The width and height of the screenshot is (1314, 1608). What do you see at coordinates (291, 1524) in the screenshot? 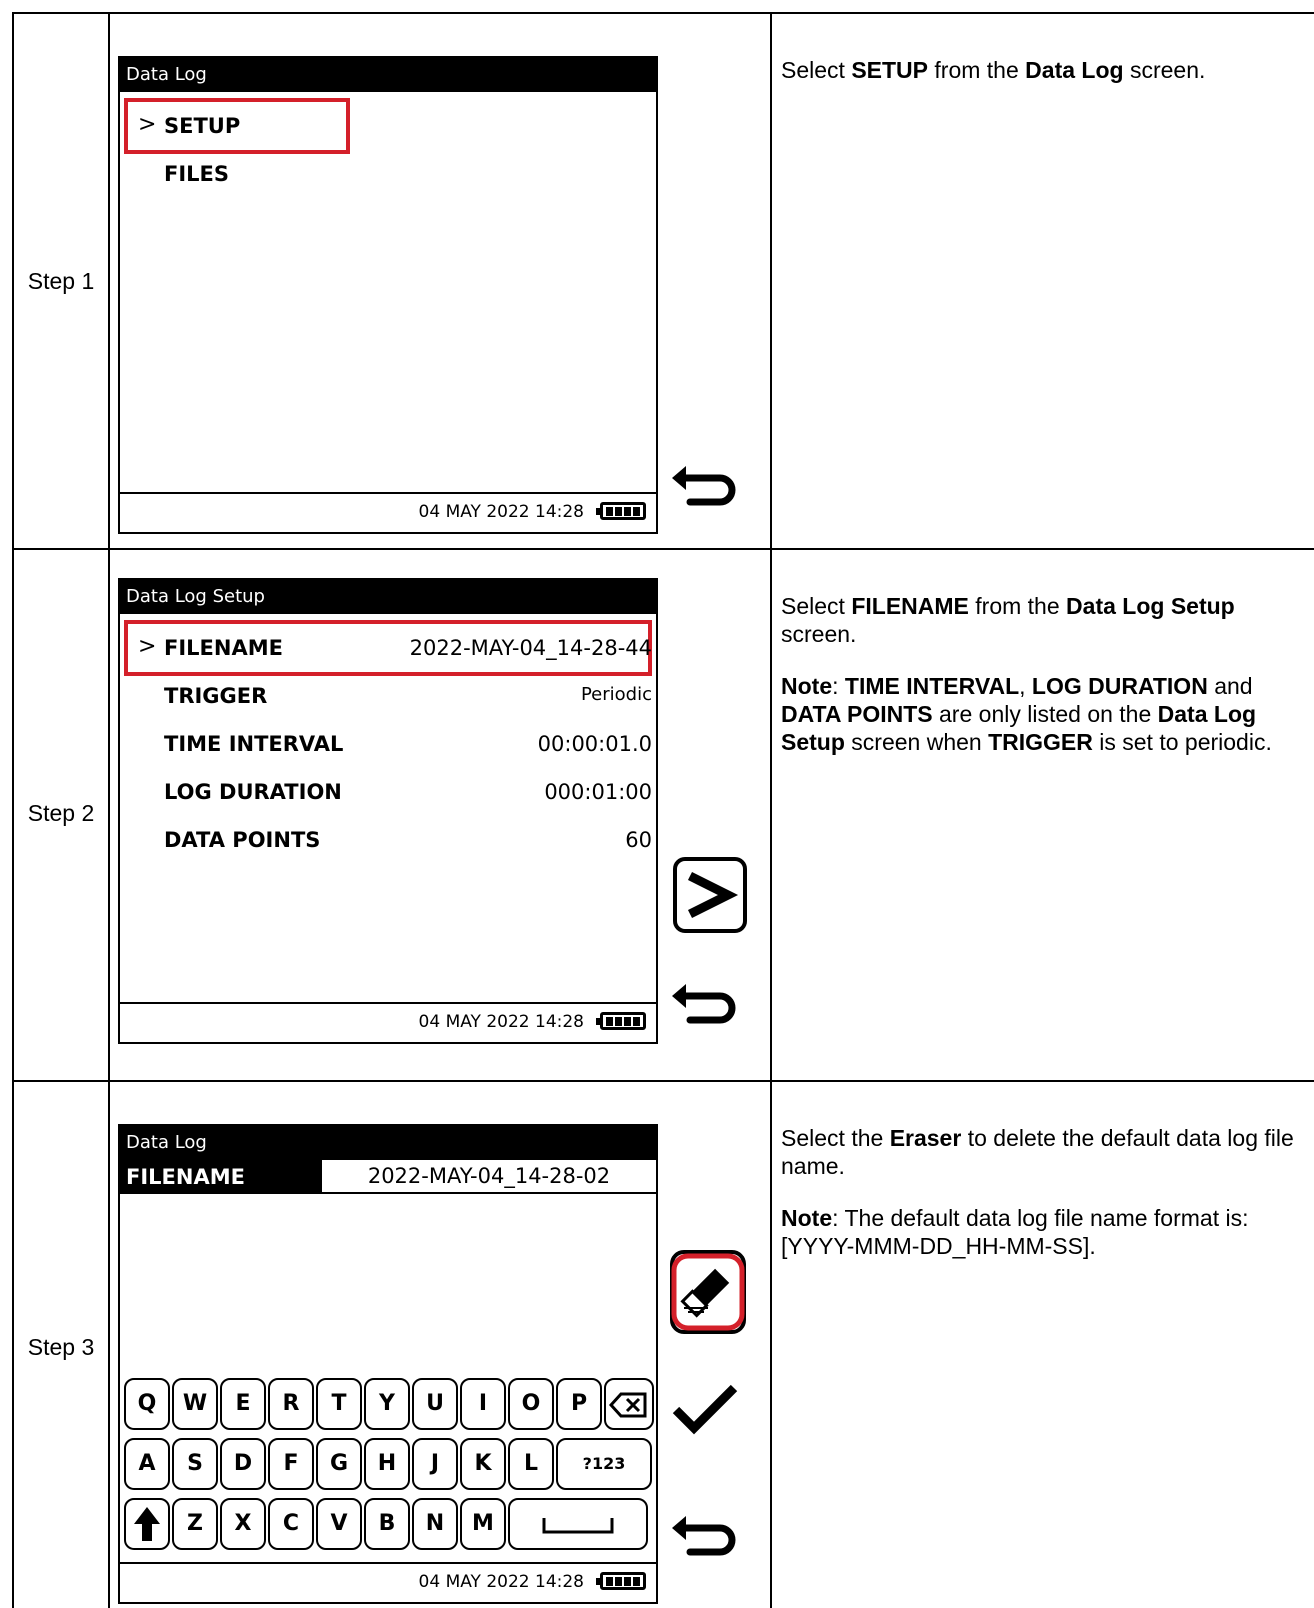
I see `key-c: C` at bounding box center [291, 1524].